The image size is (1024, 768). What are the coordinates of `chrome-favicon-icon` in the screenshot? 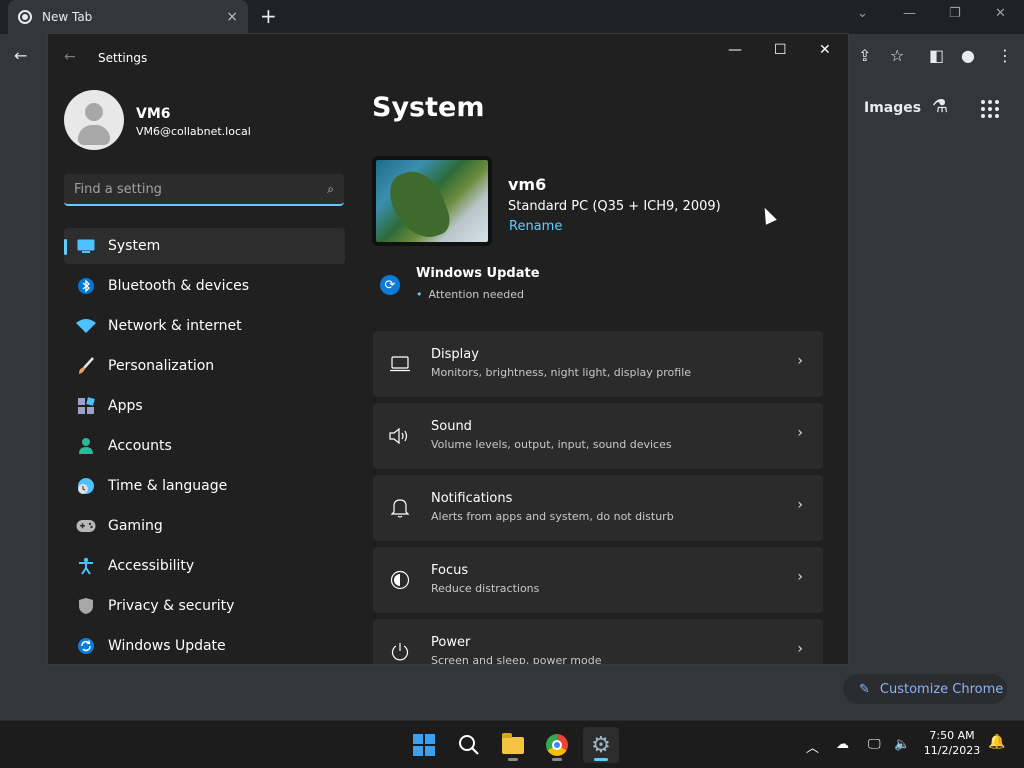 It's located at (25, 17).